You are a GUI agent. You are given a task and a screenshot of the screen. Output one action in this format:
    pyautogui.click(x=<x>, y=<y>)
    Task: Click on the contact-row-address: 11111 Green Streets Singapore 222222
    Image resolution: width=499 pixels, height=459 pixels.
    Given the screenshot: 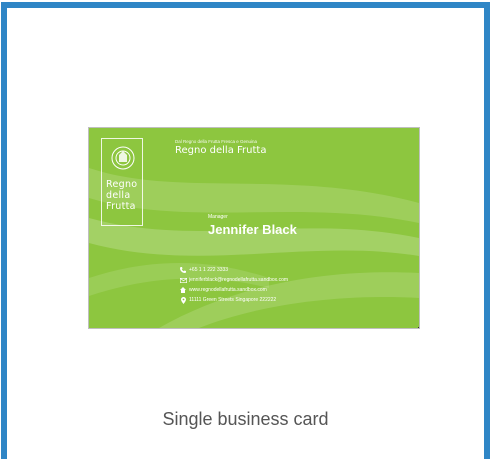 What is the action you would take?
    pyautogui.click(x=232, y=300)
    